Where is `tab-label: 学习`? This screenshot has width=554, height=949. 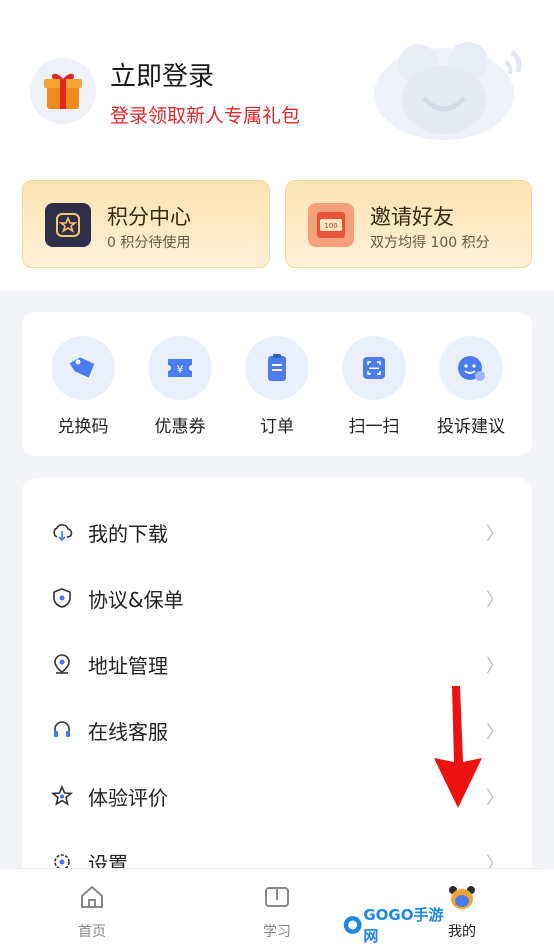
tab-label: 学习 is located at coordinates (277, 932).